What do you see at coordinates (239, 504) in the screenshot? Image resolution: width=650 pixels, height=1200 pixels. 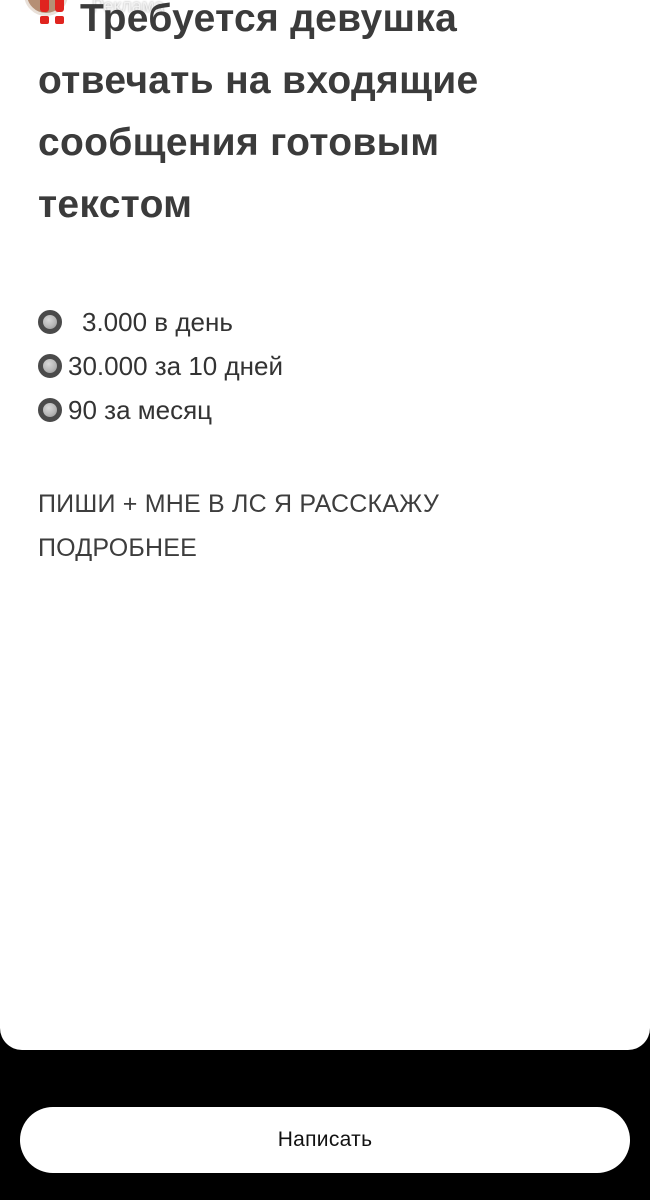 I see `cta-line: ПИШИ + МНЕ В ЛС Я РАССКАЖУ` at bounding box center [239, 504].